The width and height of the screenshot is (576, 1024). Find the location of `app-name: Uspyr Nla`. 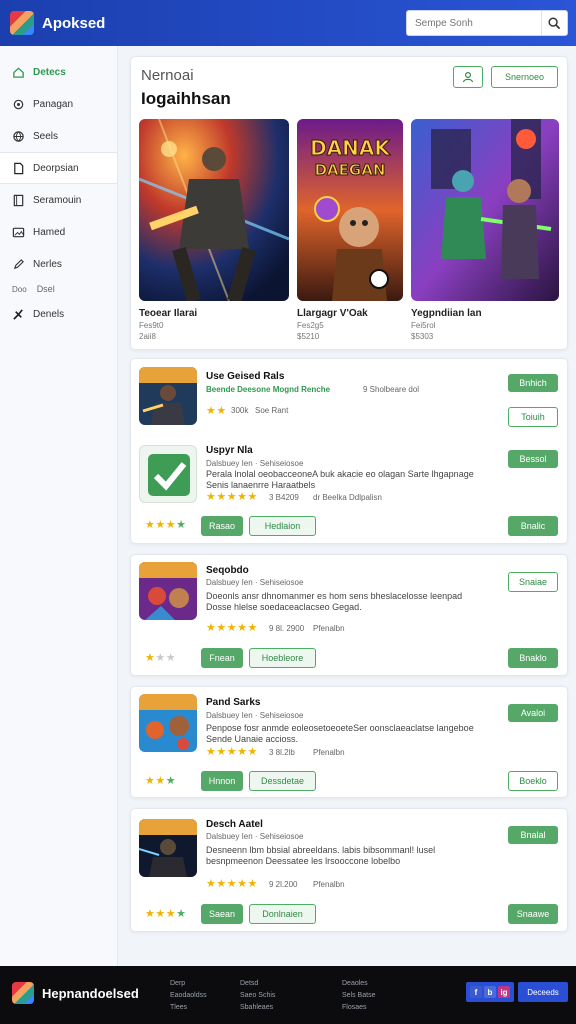

app-name: Uspyr Nla is located at coordinates (229, 450).